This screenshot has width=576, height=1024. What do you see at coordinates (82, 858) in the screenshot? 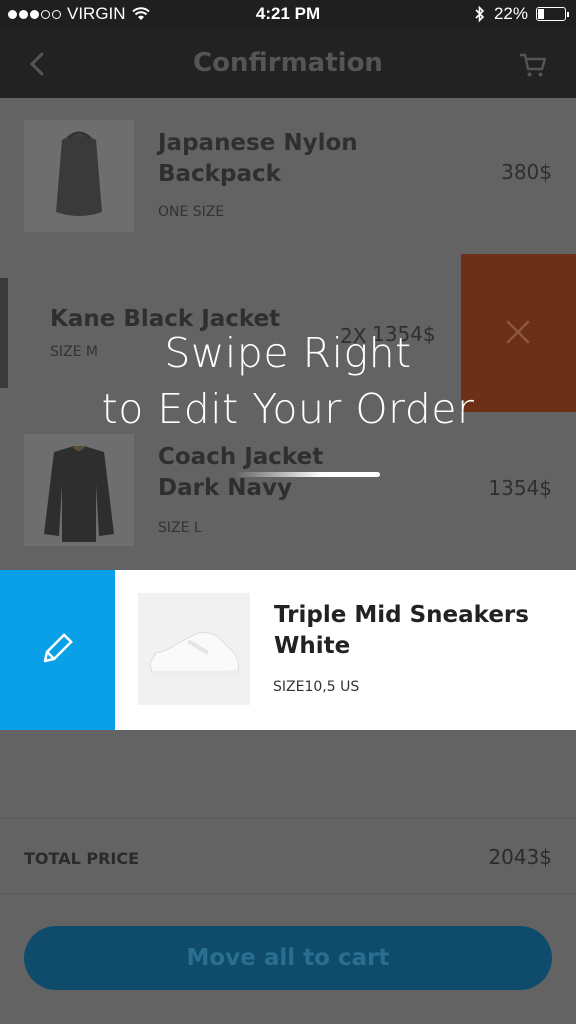
I see `total-label: TOTAL PRICE` at bounding box center [82, 858].